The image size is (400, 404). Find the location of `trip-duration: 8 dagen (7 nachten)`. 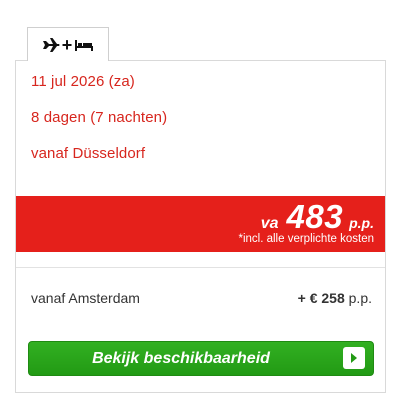

trip-duration: 8 dagen (7 nachten) is located at coordinates (99, 117).